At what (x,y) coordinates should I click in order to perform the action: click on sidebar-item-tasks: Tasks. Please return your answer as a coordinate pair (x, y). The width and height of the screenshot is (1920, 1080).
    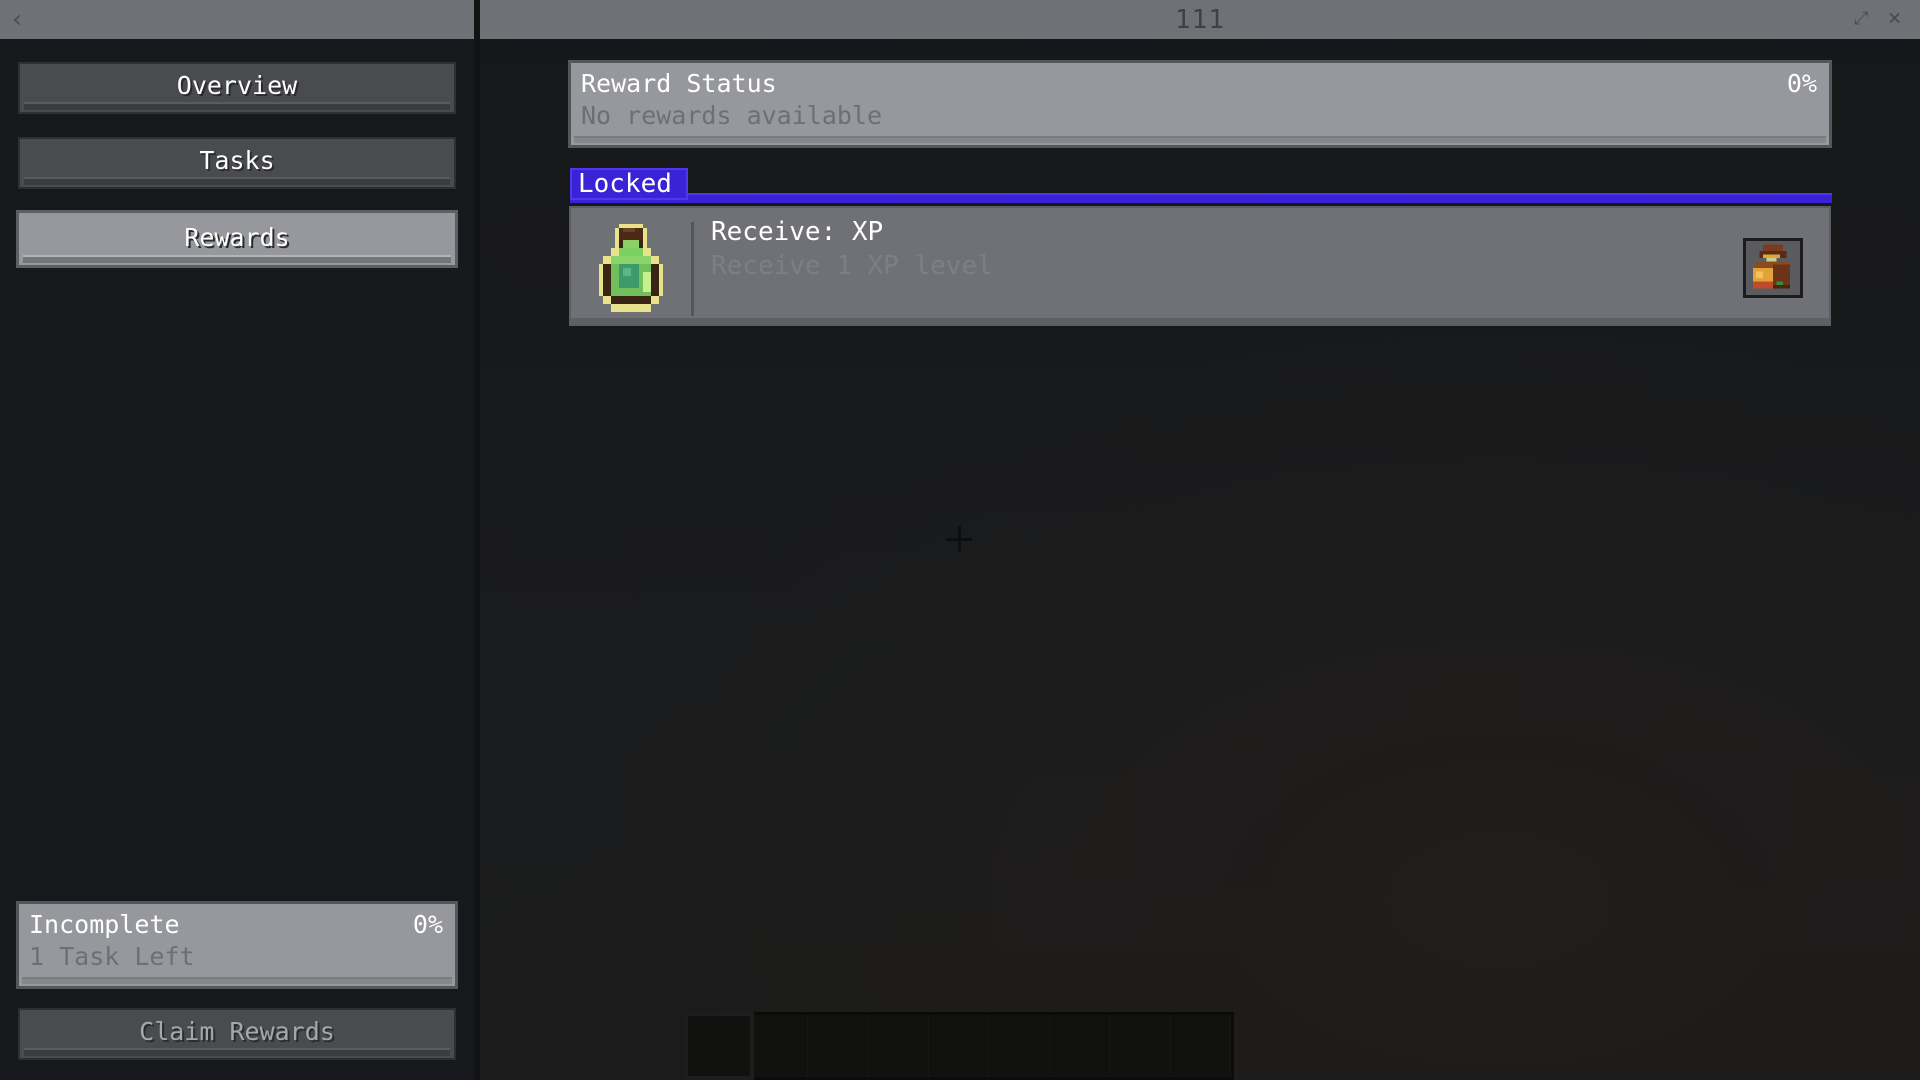
    Looking at the image, I should click on (237, 163).